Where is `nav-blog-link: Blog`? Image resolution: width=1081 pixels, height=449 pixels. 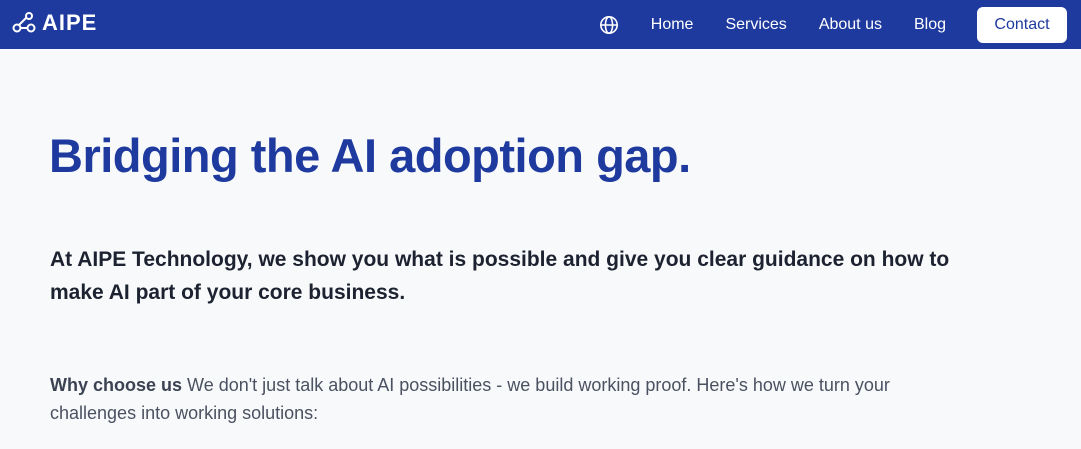 nav-blog-link: Blog is located at coordinates (930, 25).